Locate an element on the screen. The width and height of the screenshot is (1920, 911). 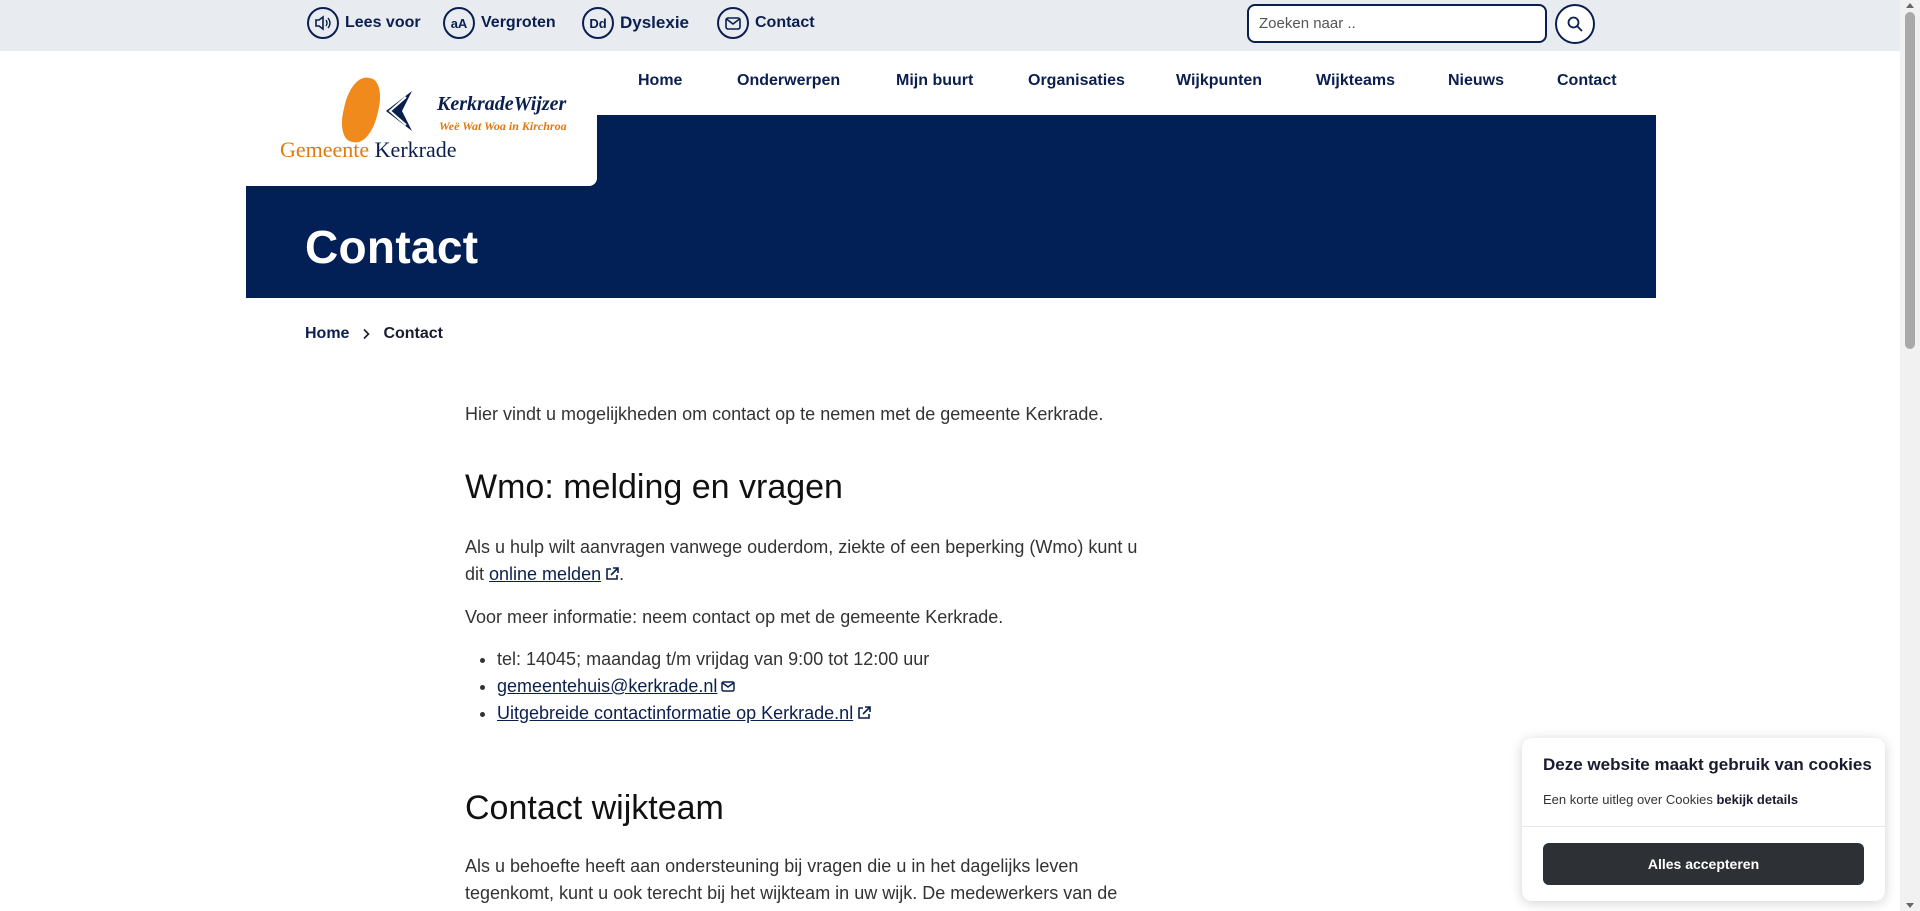
search-icon is located at coordinates (1575, 24).